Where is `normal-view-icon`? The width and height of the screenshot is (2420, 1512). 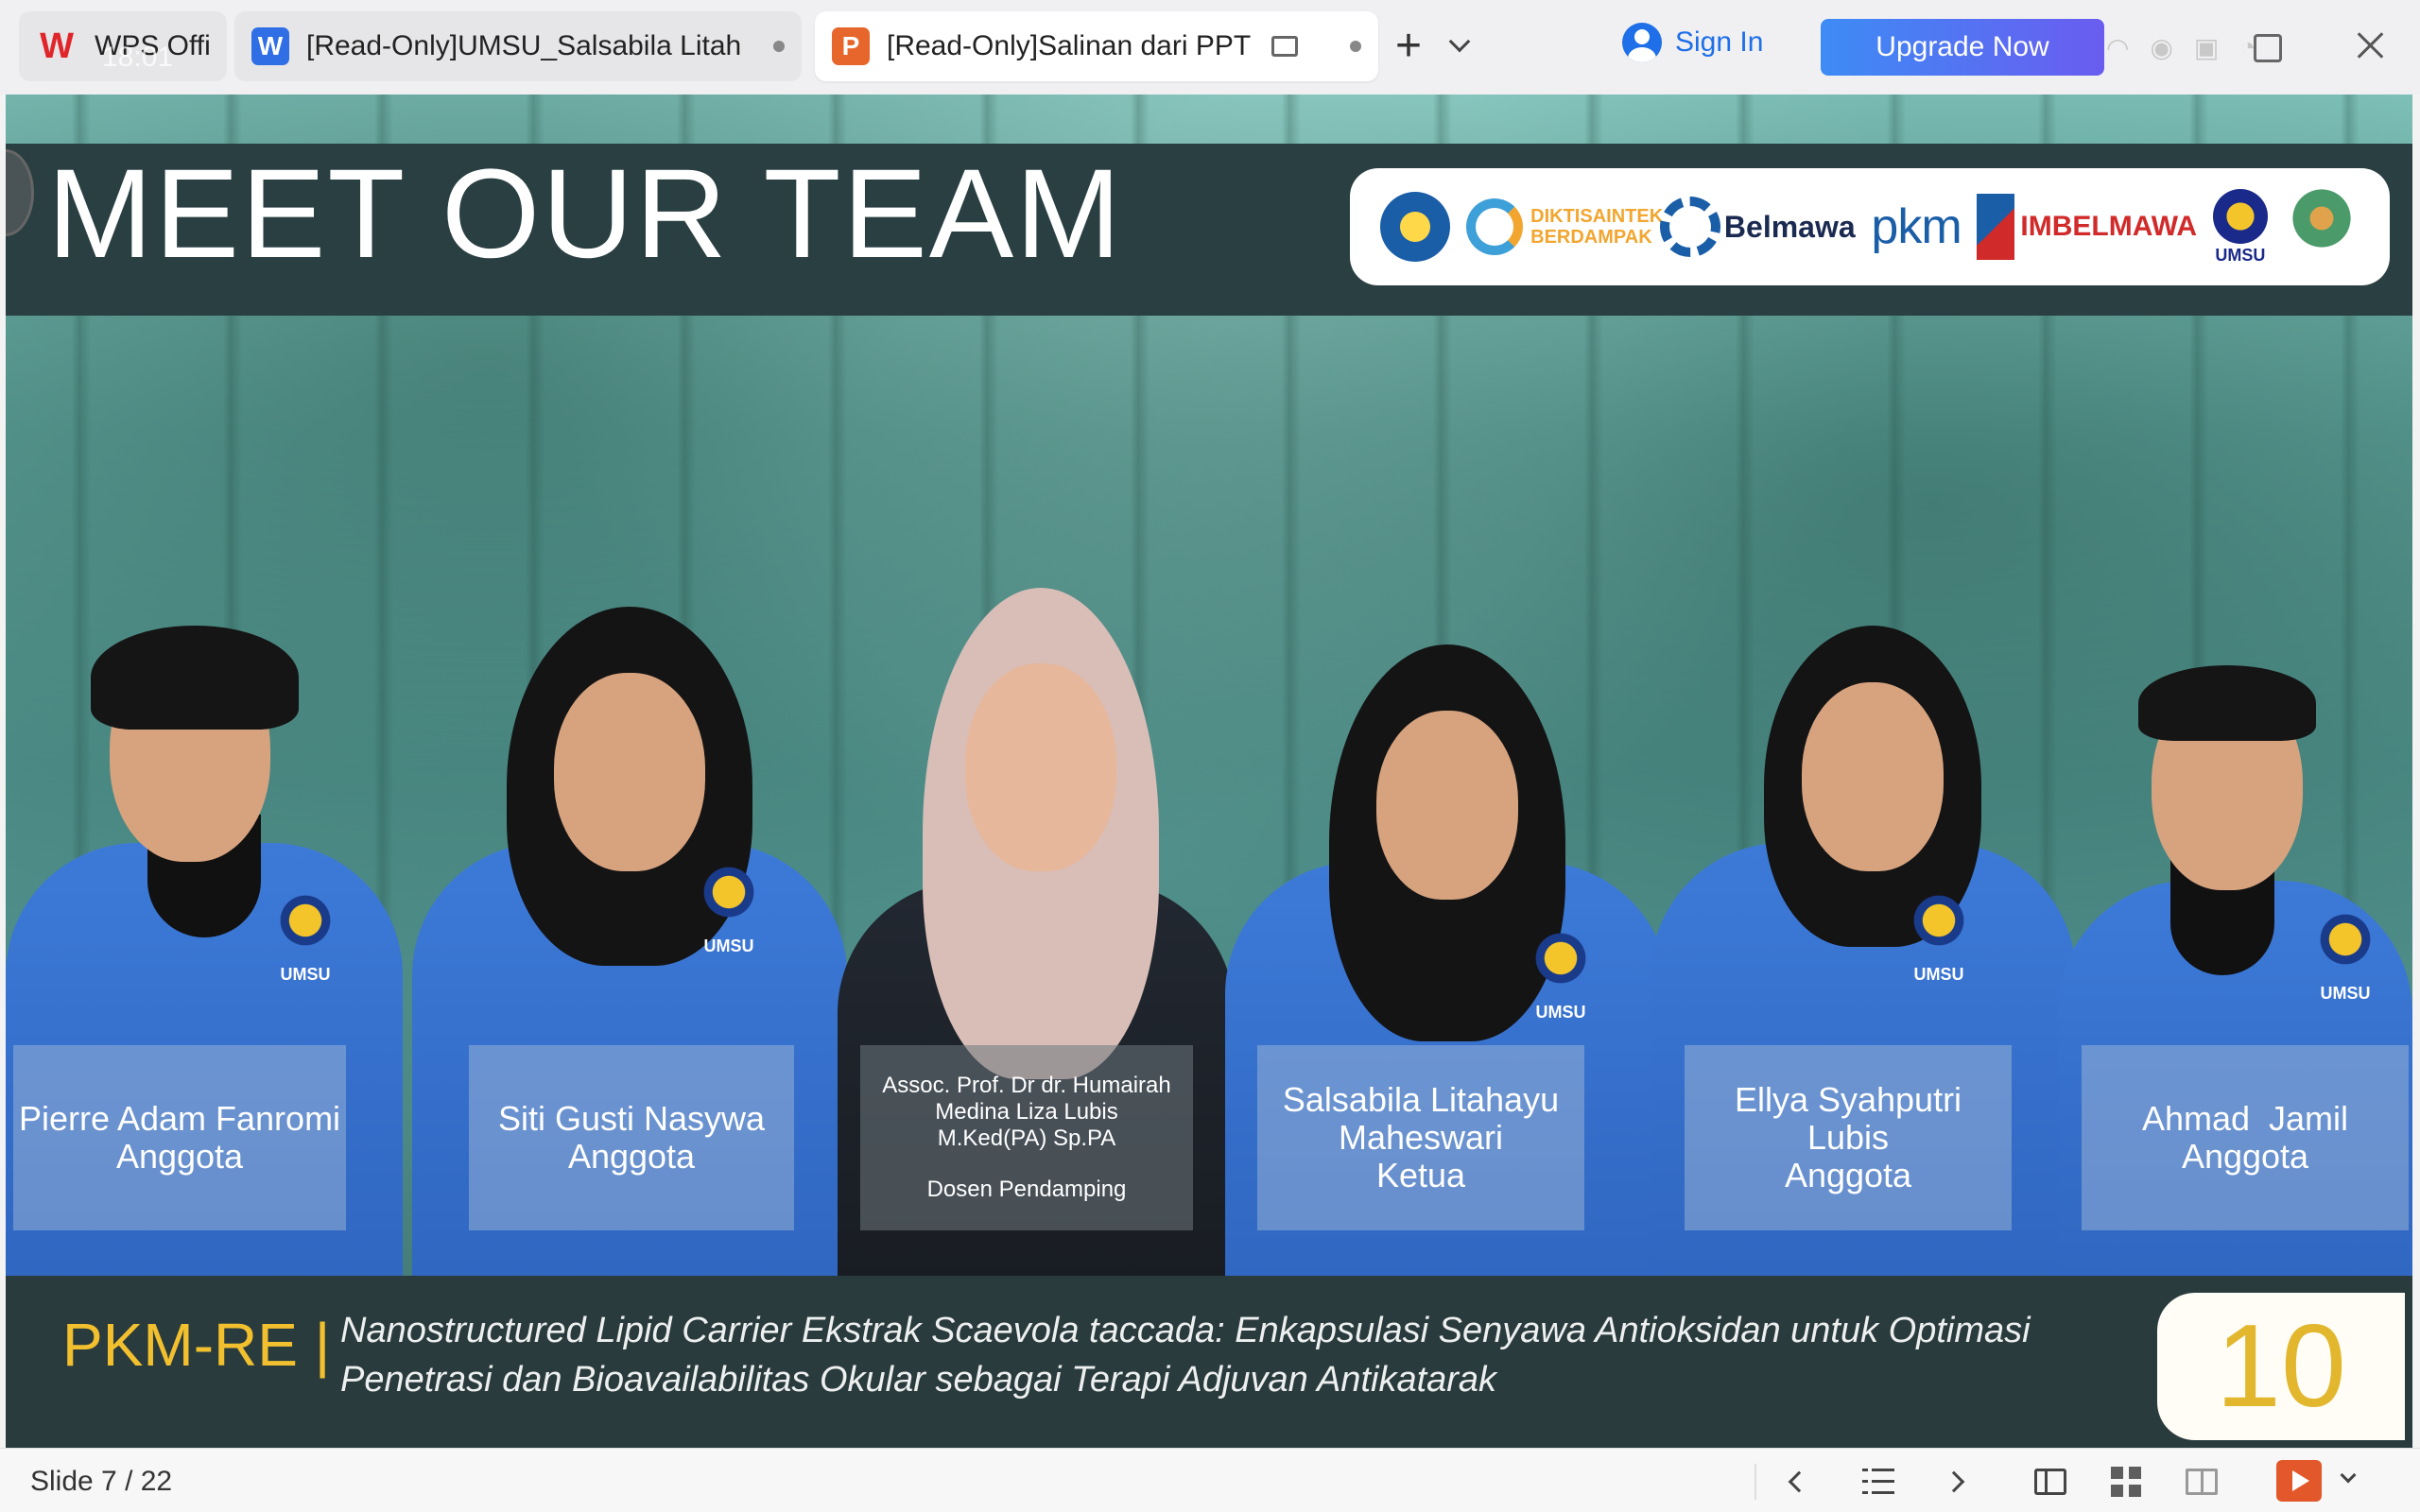 normal-view-icon is located at coordinates (2050, 1482).